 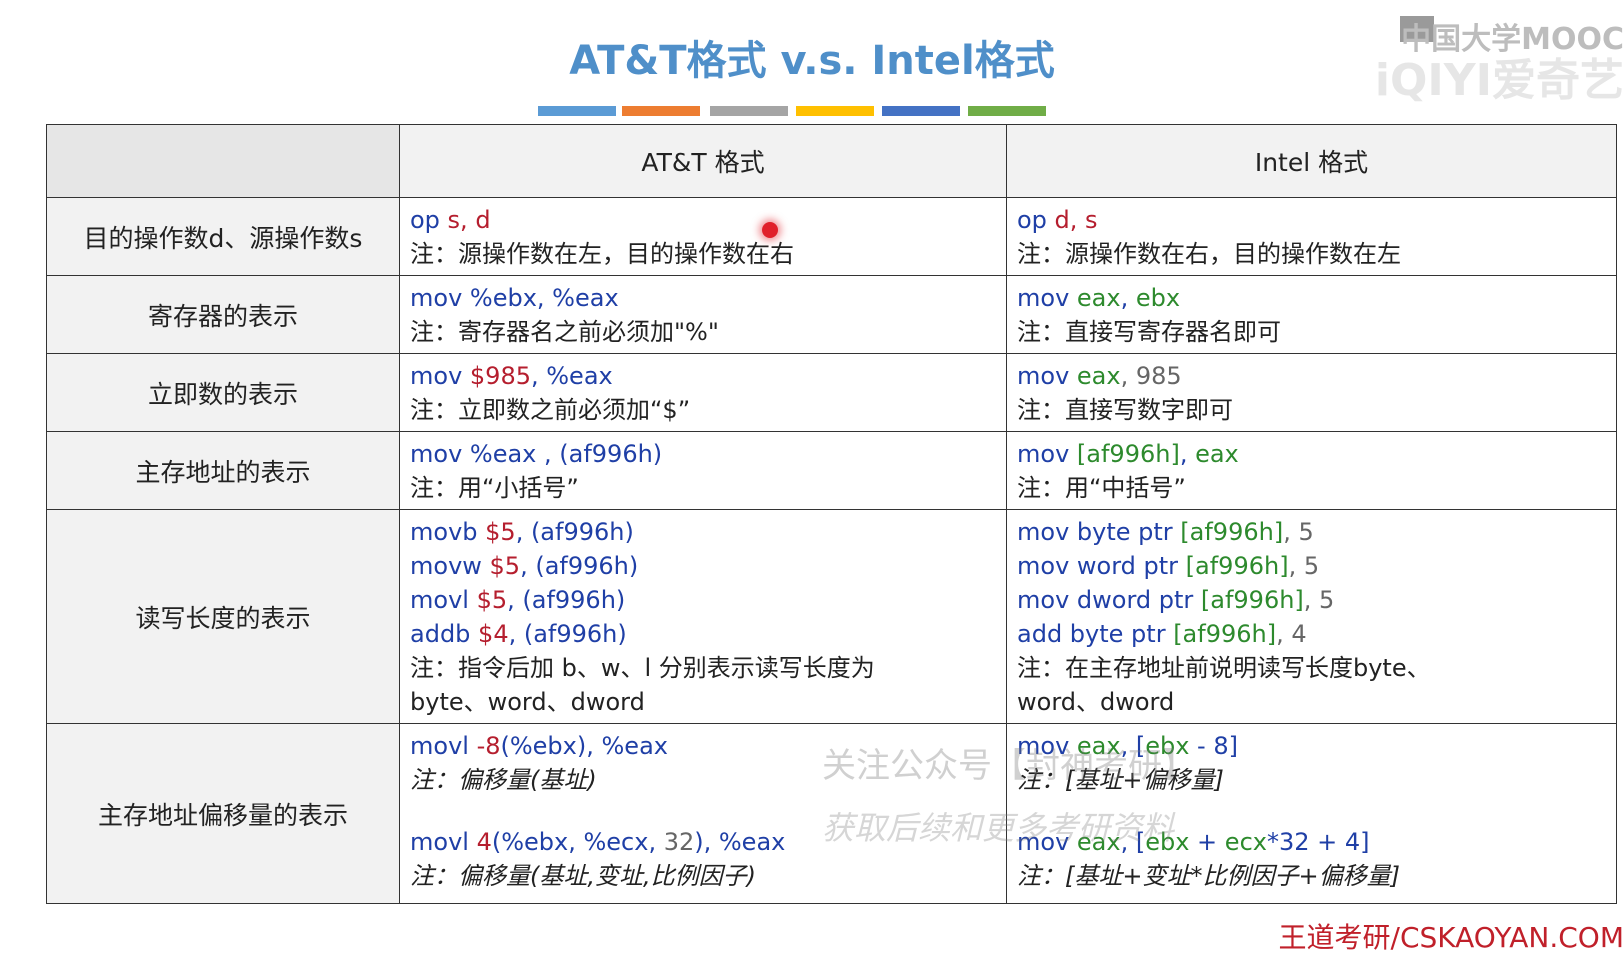 What do you see at coordinates (1311, 332) in the screenshot?
I see `code-line: 注：直接写寄存器名即可` at bounding box center [1311, 332].